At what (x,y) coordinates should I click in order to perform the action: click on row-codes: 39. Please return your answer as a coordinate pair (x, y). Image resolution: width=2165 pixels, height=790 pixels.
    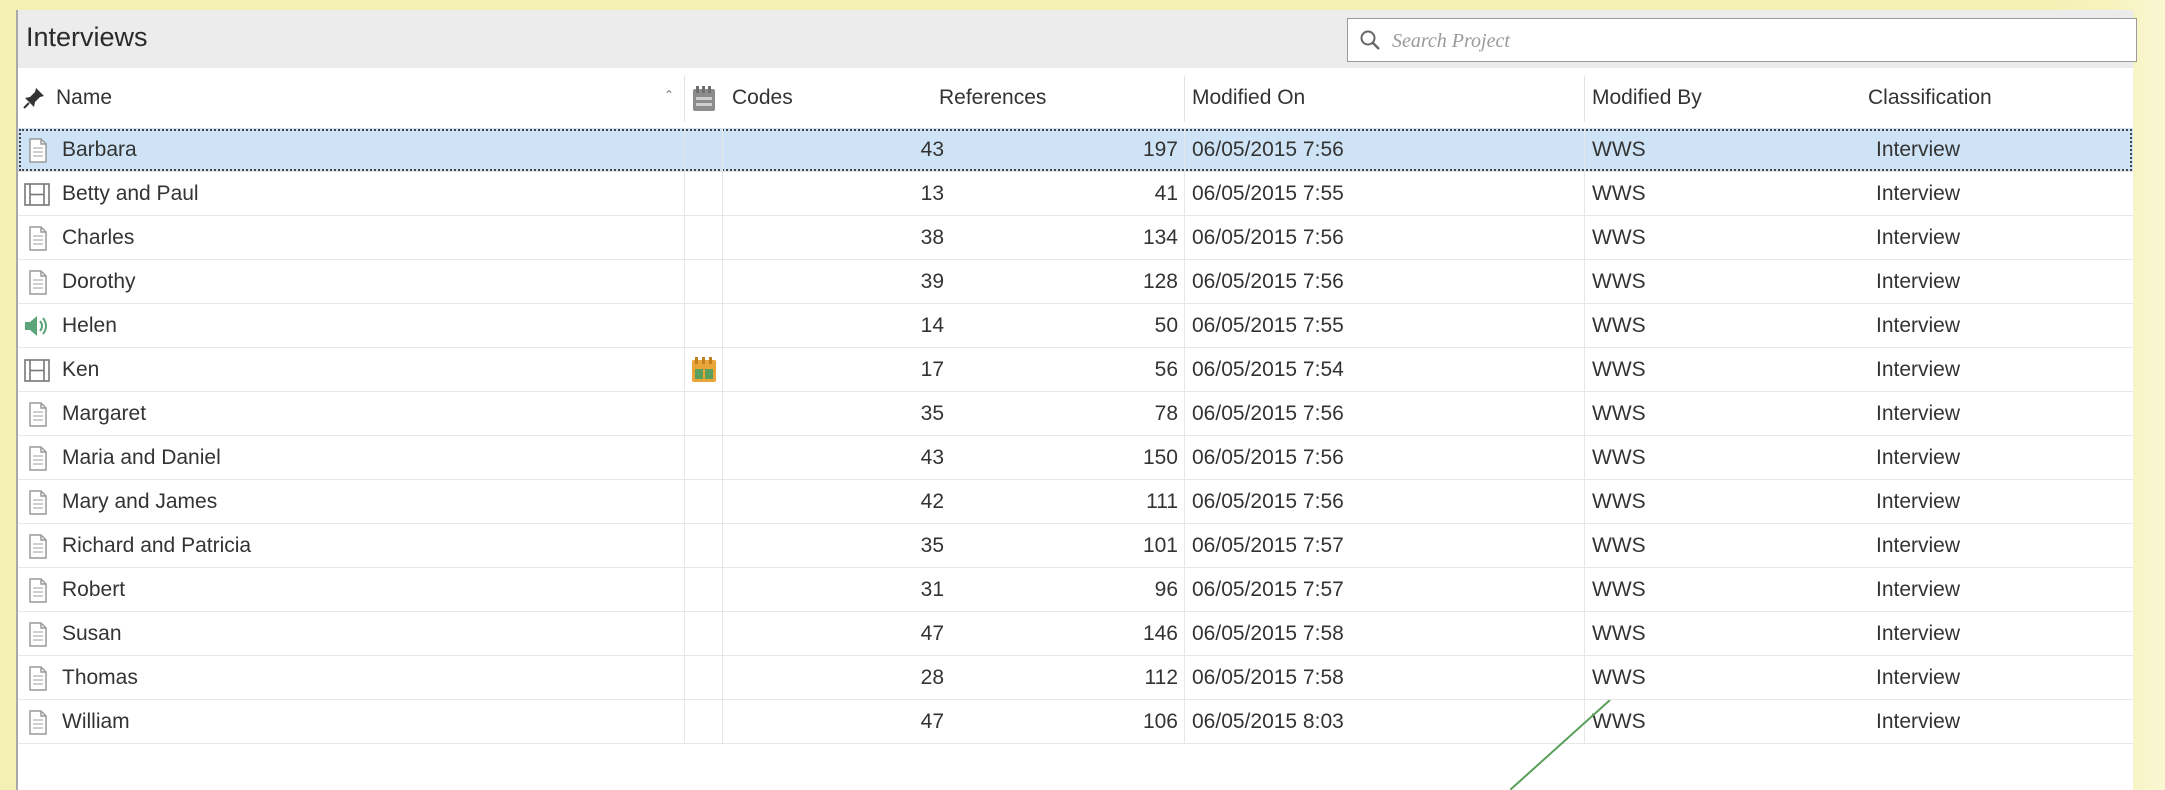
    Looking at the image, I should click on (932, 281).